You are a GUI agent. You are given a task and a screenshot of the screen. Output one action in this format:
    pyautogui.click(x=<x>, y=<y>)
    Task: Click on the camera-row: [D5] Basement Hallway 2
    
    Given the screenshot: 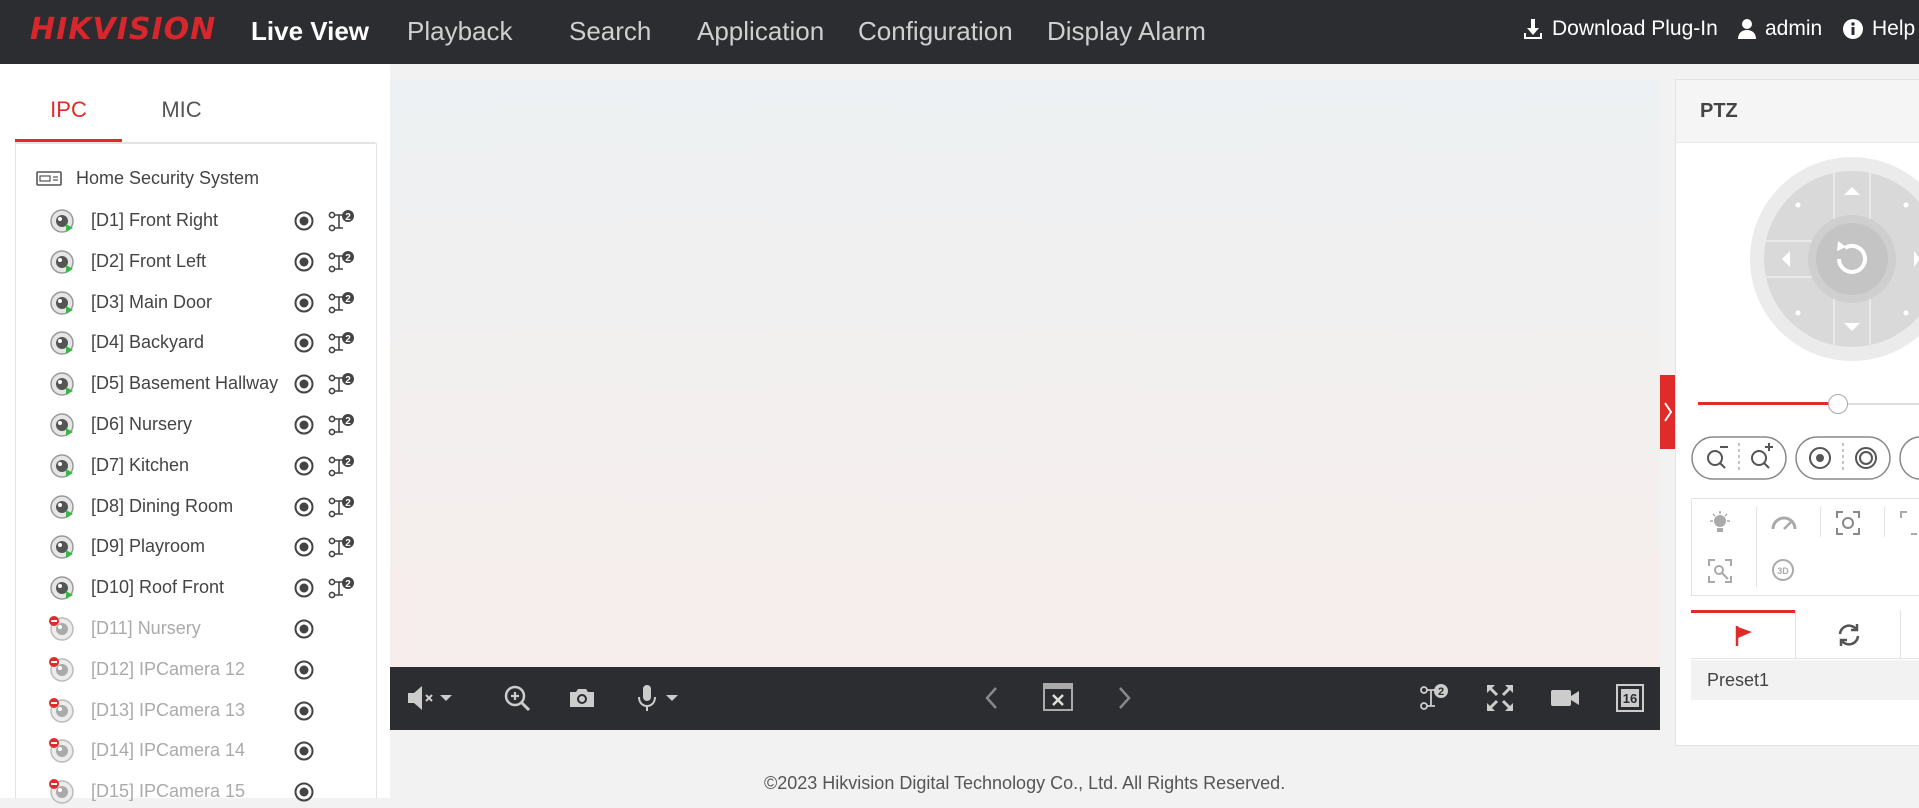 What is the action you would take?
    pyautogui.click(x=209, y=384)
    